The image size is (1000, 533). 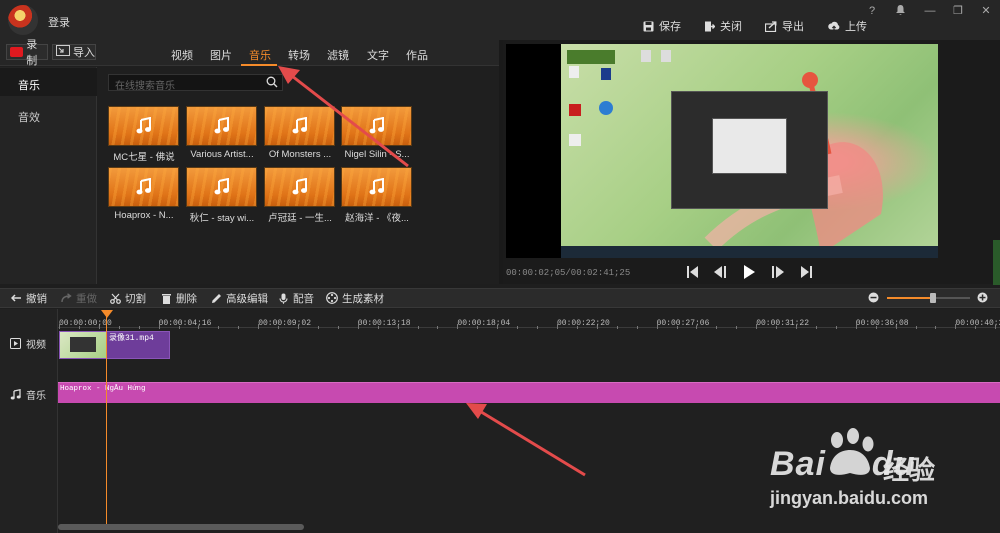 I want to click on ruler-tick-label: 00:00:18;04, so click(x=484, y=323).